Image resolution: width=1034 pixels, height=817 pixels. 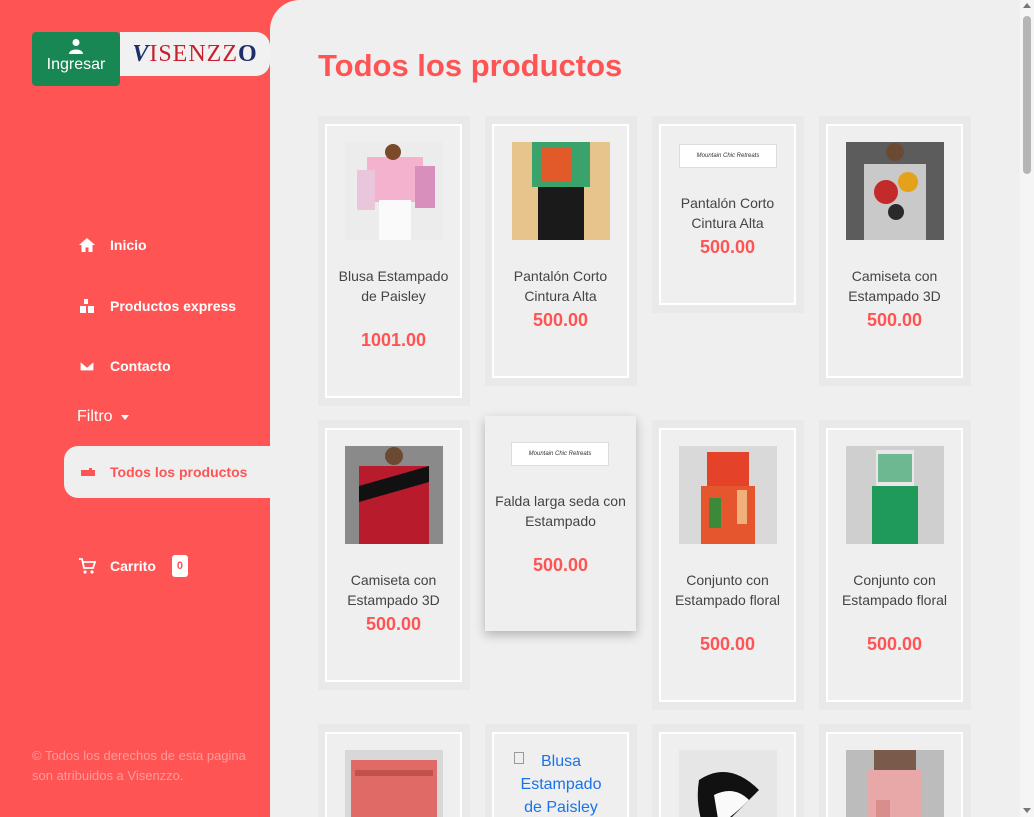 What do you see at coordinates (1027, 95) in the screenshot?
I see `scrollbar-thumb` at bounding box center [1027, 95].